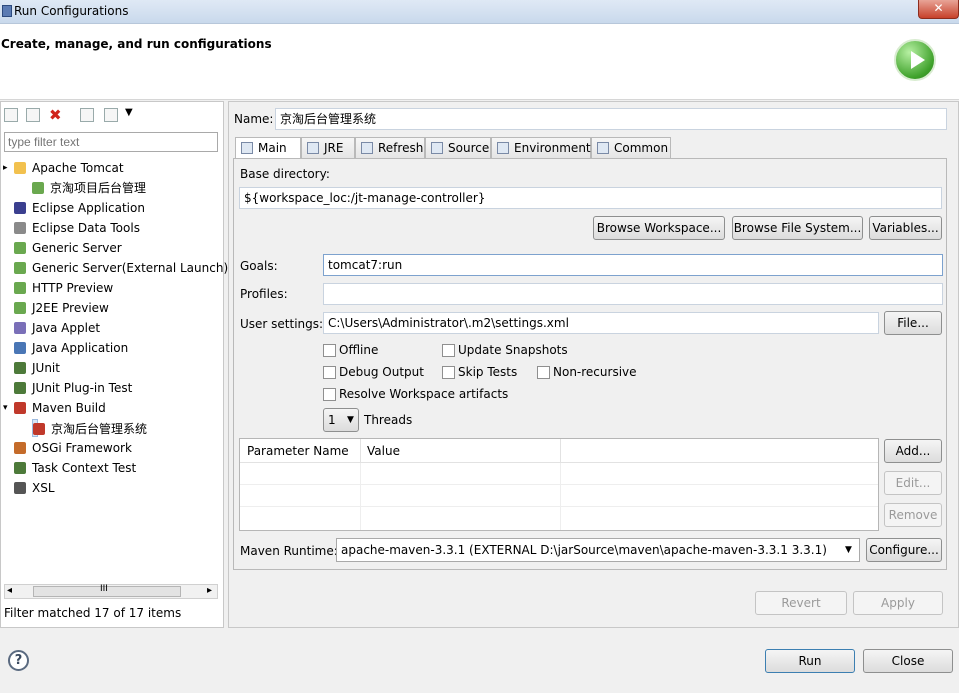  Describe the element at coordinates (73, 288) in the screenshot. I see `tree-item-label: HTTP Preview` at that location.